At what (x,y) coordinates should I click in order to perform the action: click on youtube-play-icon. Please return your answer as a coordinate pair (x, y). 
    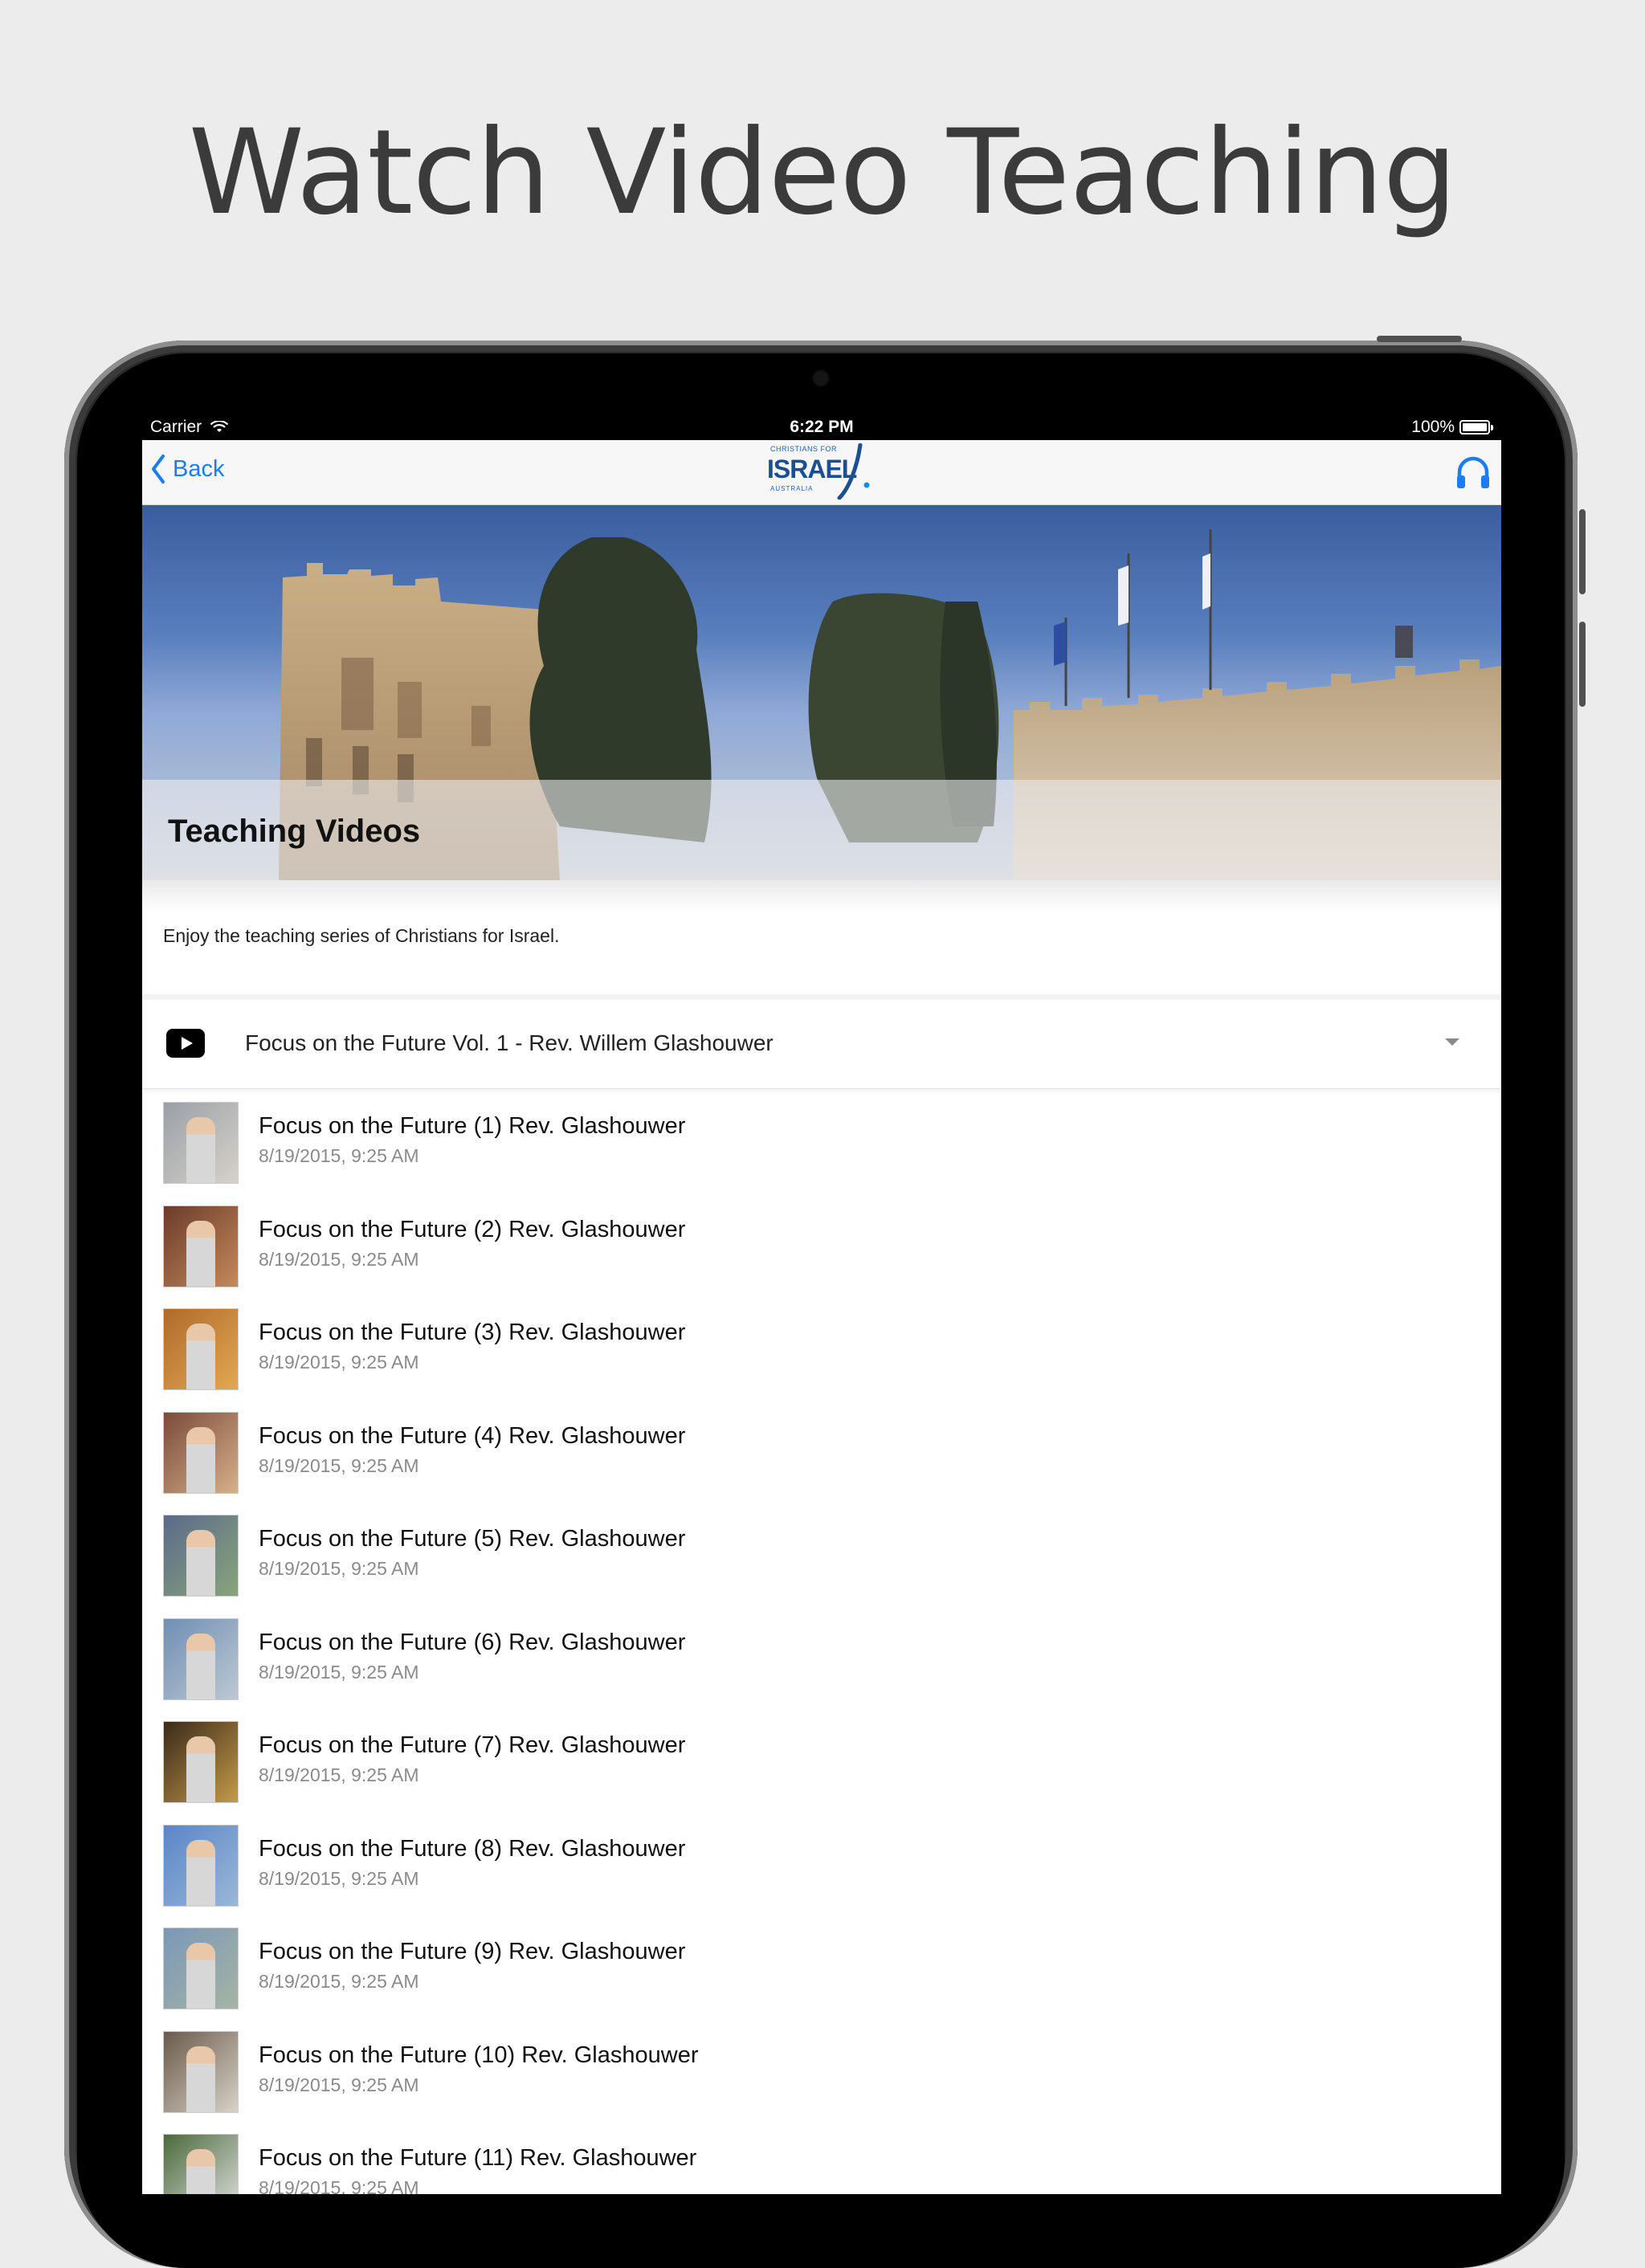
    Looking at the image, I should click on (186, 1043).